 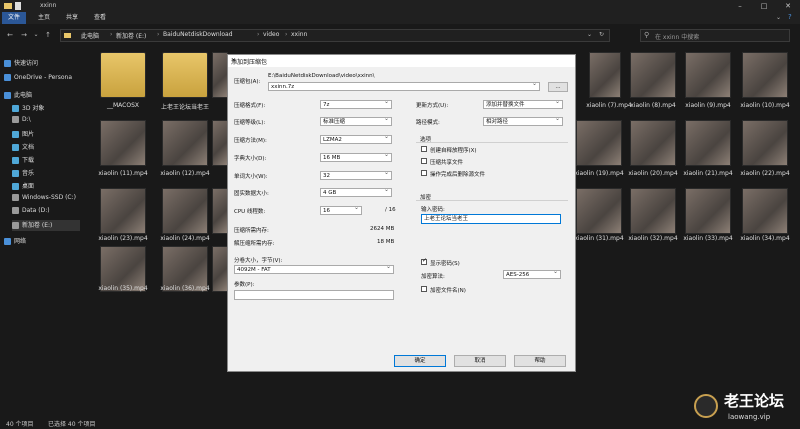 What do you see at coordinates (740, 6) in the screenshot?
I see `minimize-button: –` at bounding box center [740, 6].